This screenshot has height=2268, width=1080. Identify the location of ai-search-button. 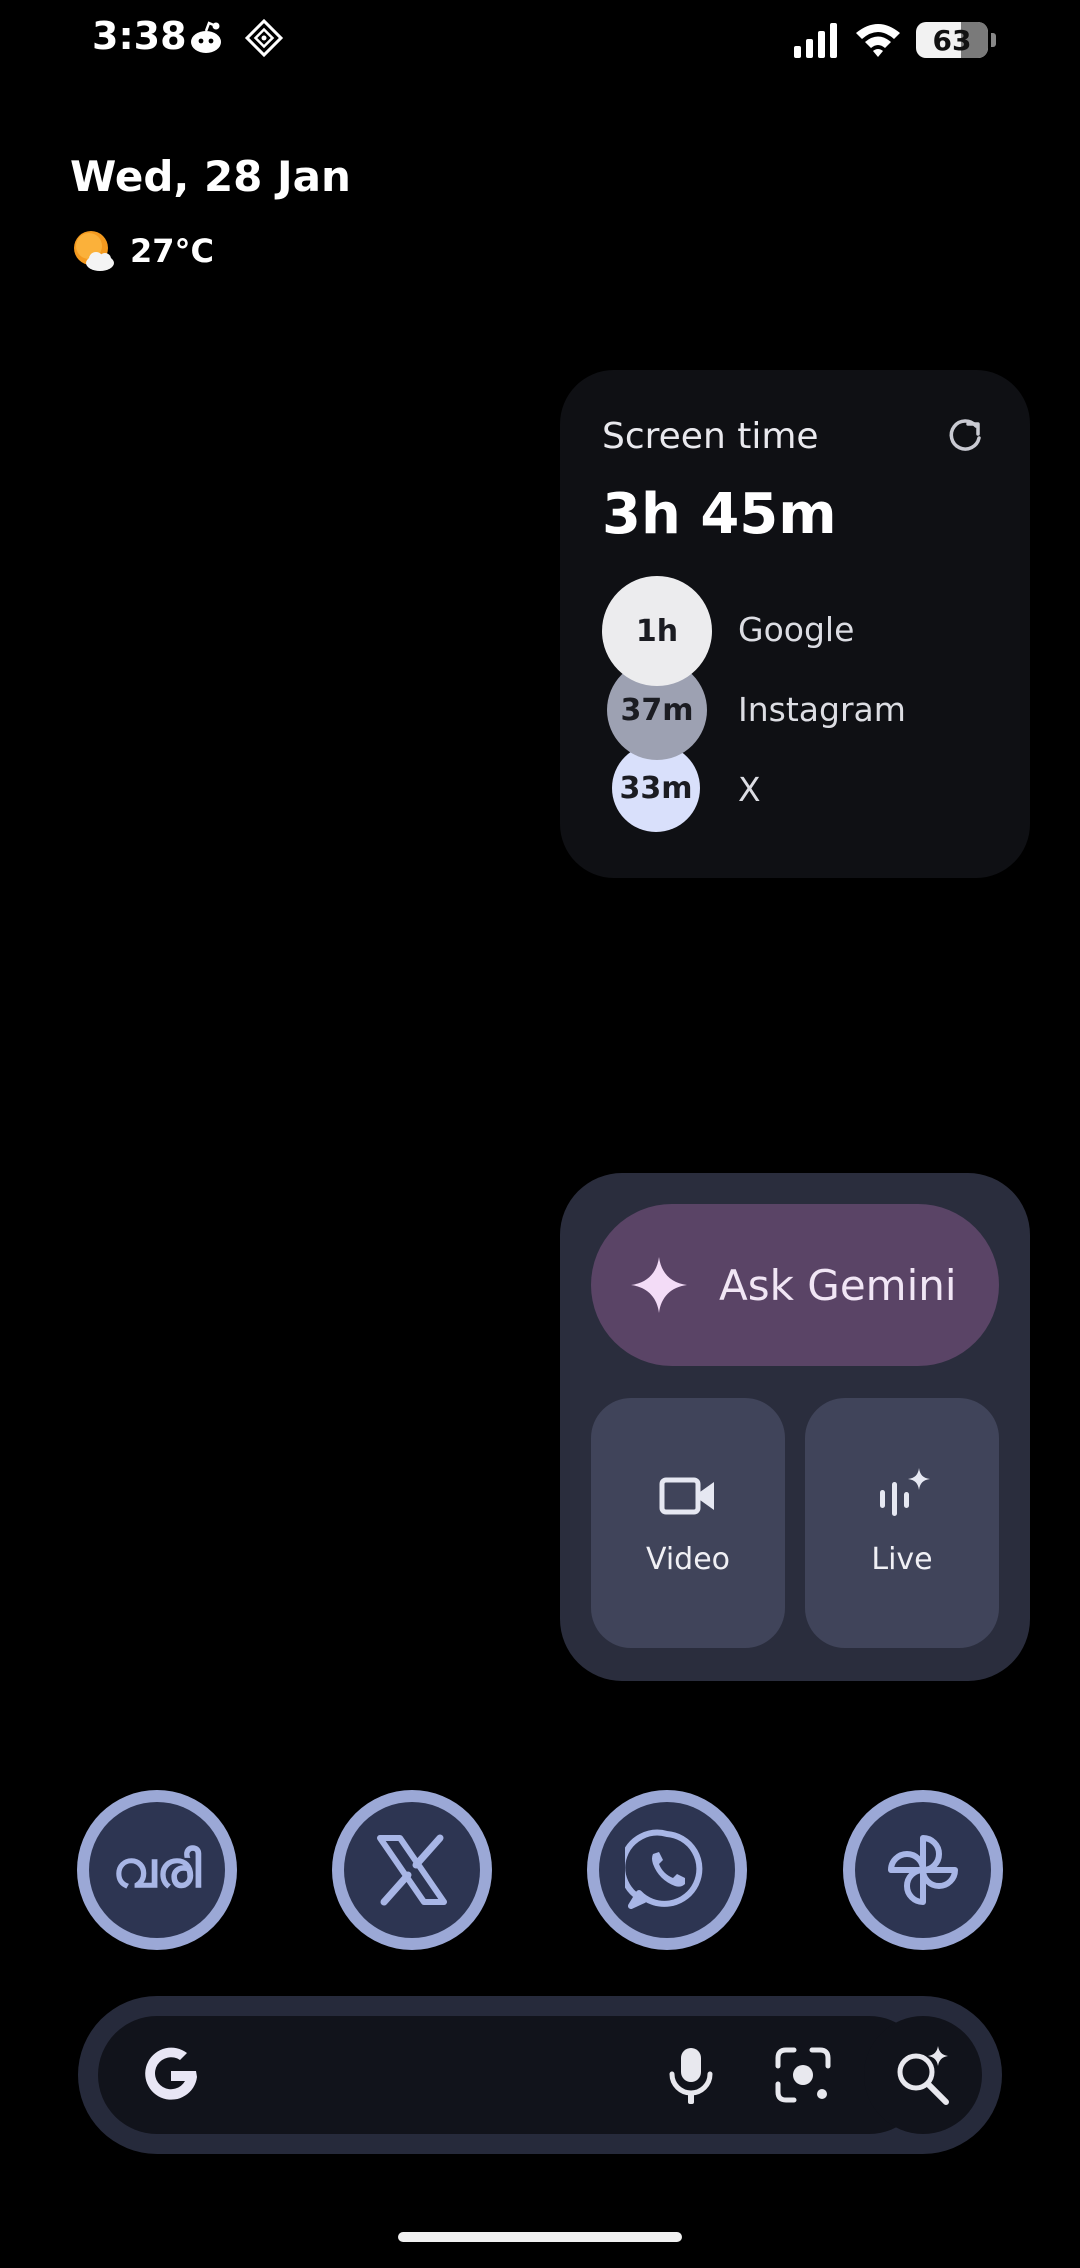
(923, 2075).